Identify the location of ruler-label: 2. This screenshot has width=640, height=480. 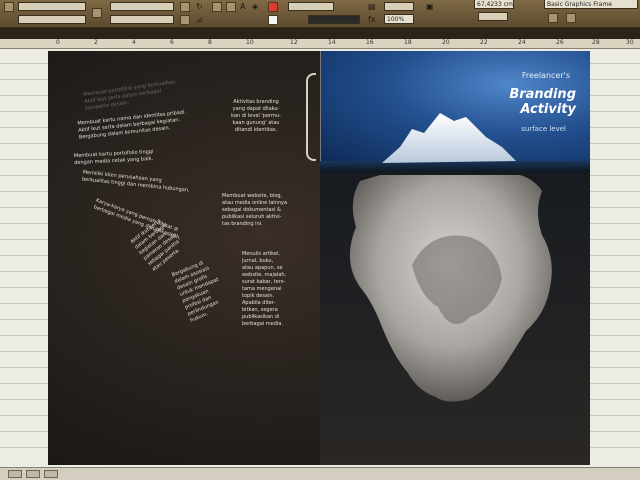
(96, 42).